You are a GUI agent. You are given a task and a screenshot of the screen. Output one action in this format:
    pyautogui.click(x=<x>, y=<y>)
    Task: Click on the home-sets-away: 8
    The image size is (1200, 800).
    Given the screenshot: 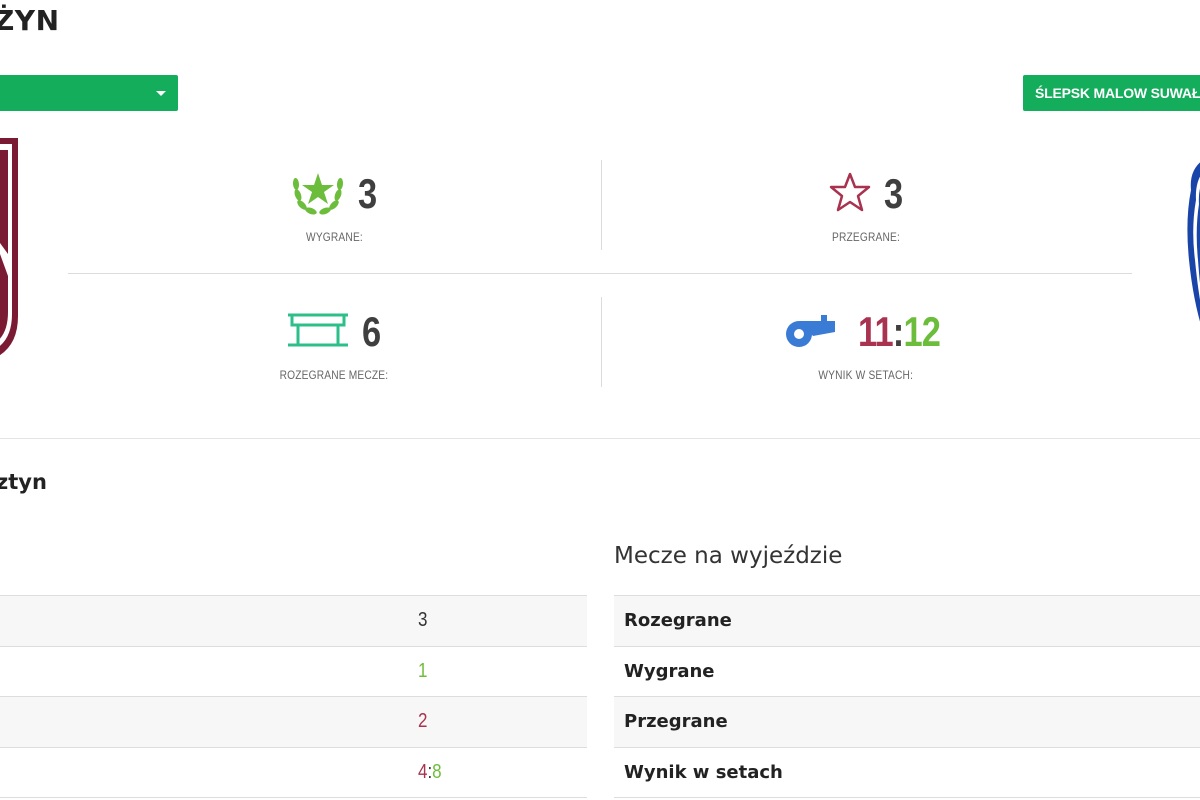 What is the action you would take?
    pyautogui.click(x=437, y=771)
    